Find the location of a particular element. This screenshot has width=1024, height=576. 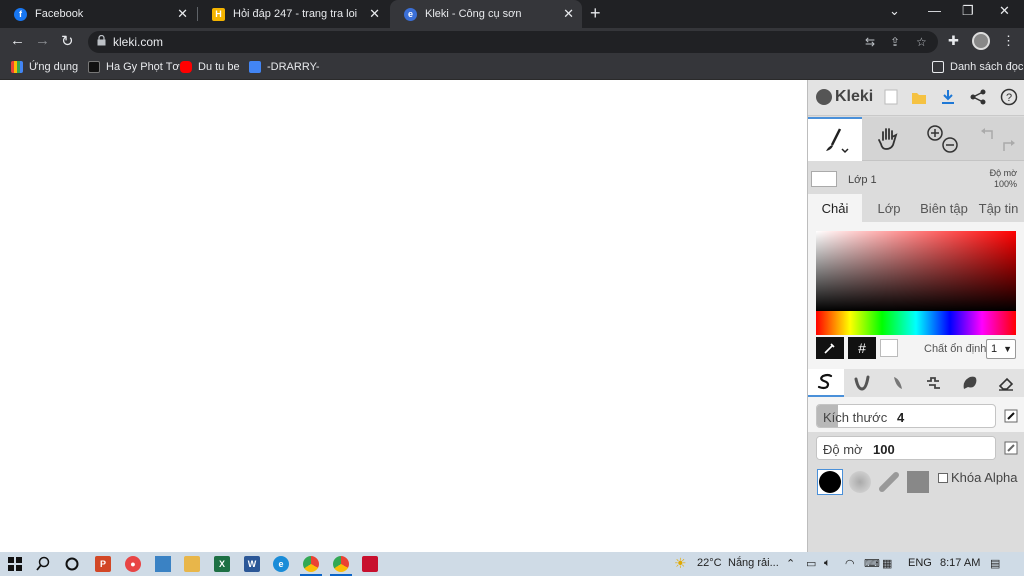

translate-icon: ⇆ is located at coordinates (870, 42).